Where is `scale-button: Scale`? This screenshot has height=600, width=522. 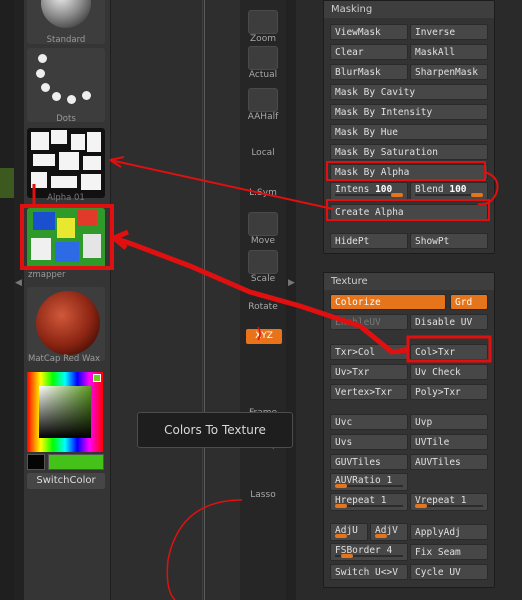
scale-button: Scale is located at coordinates (263, 267).